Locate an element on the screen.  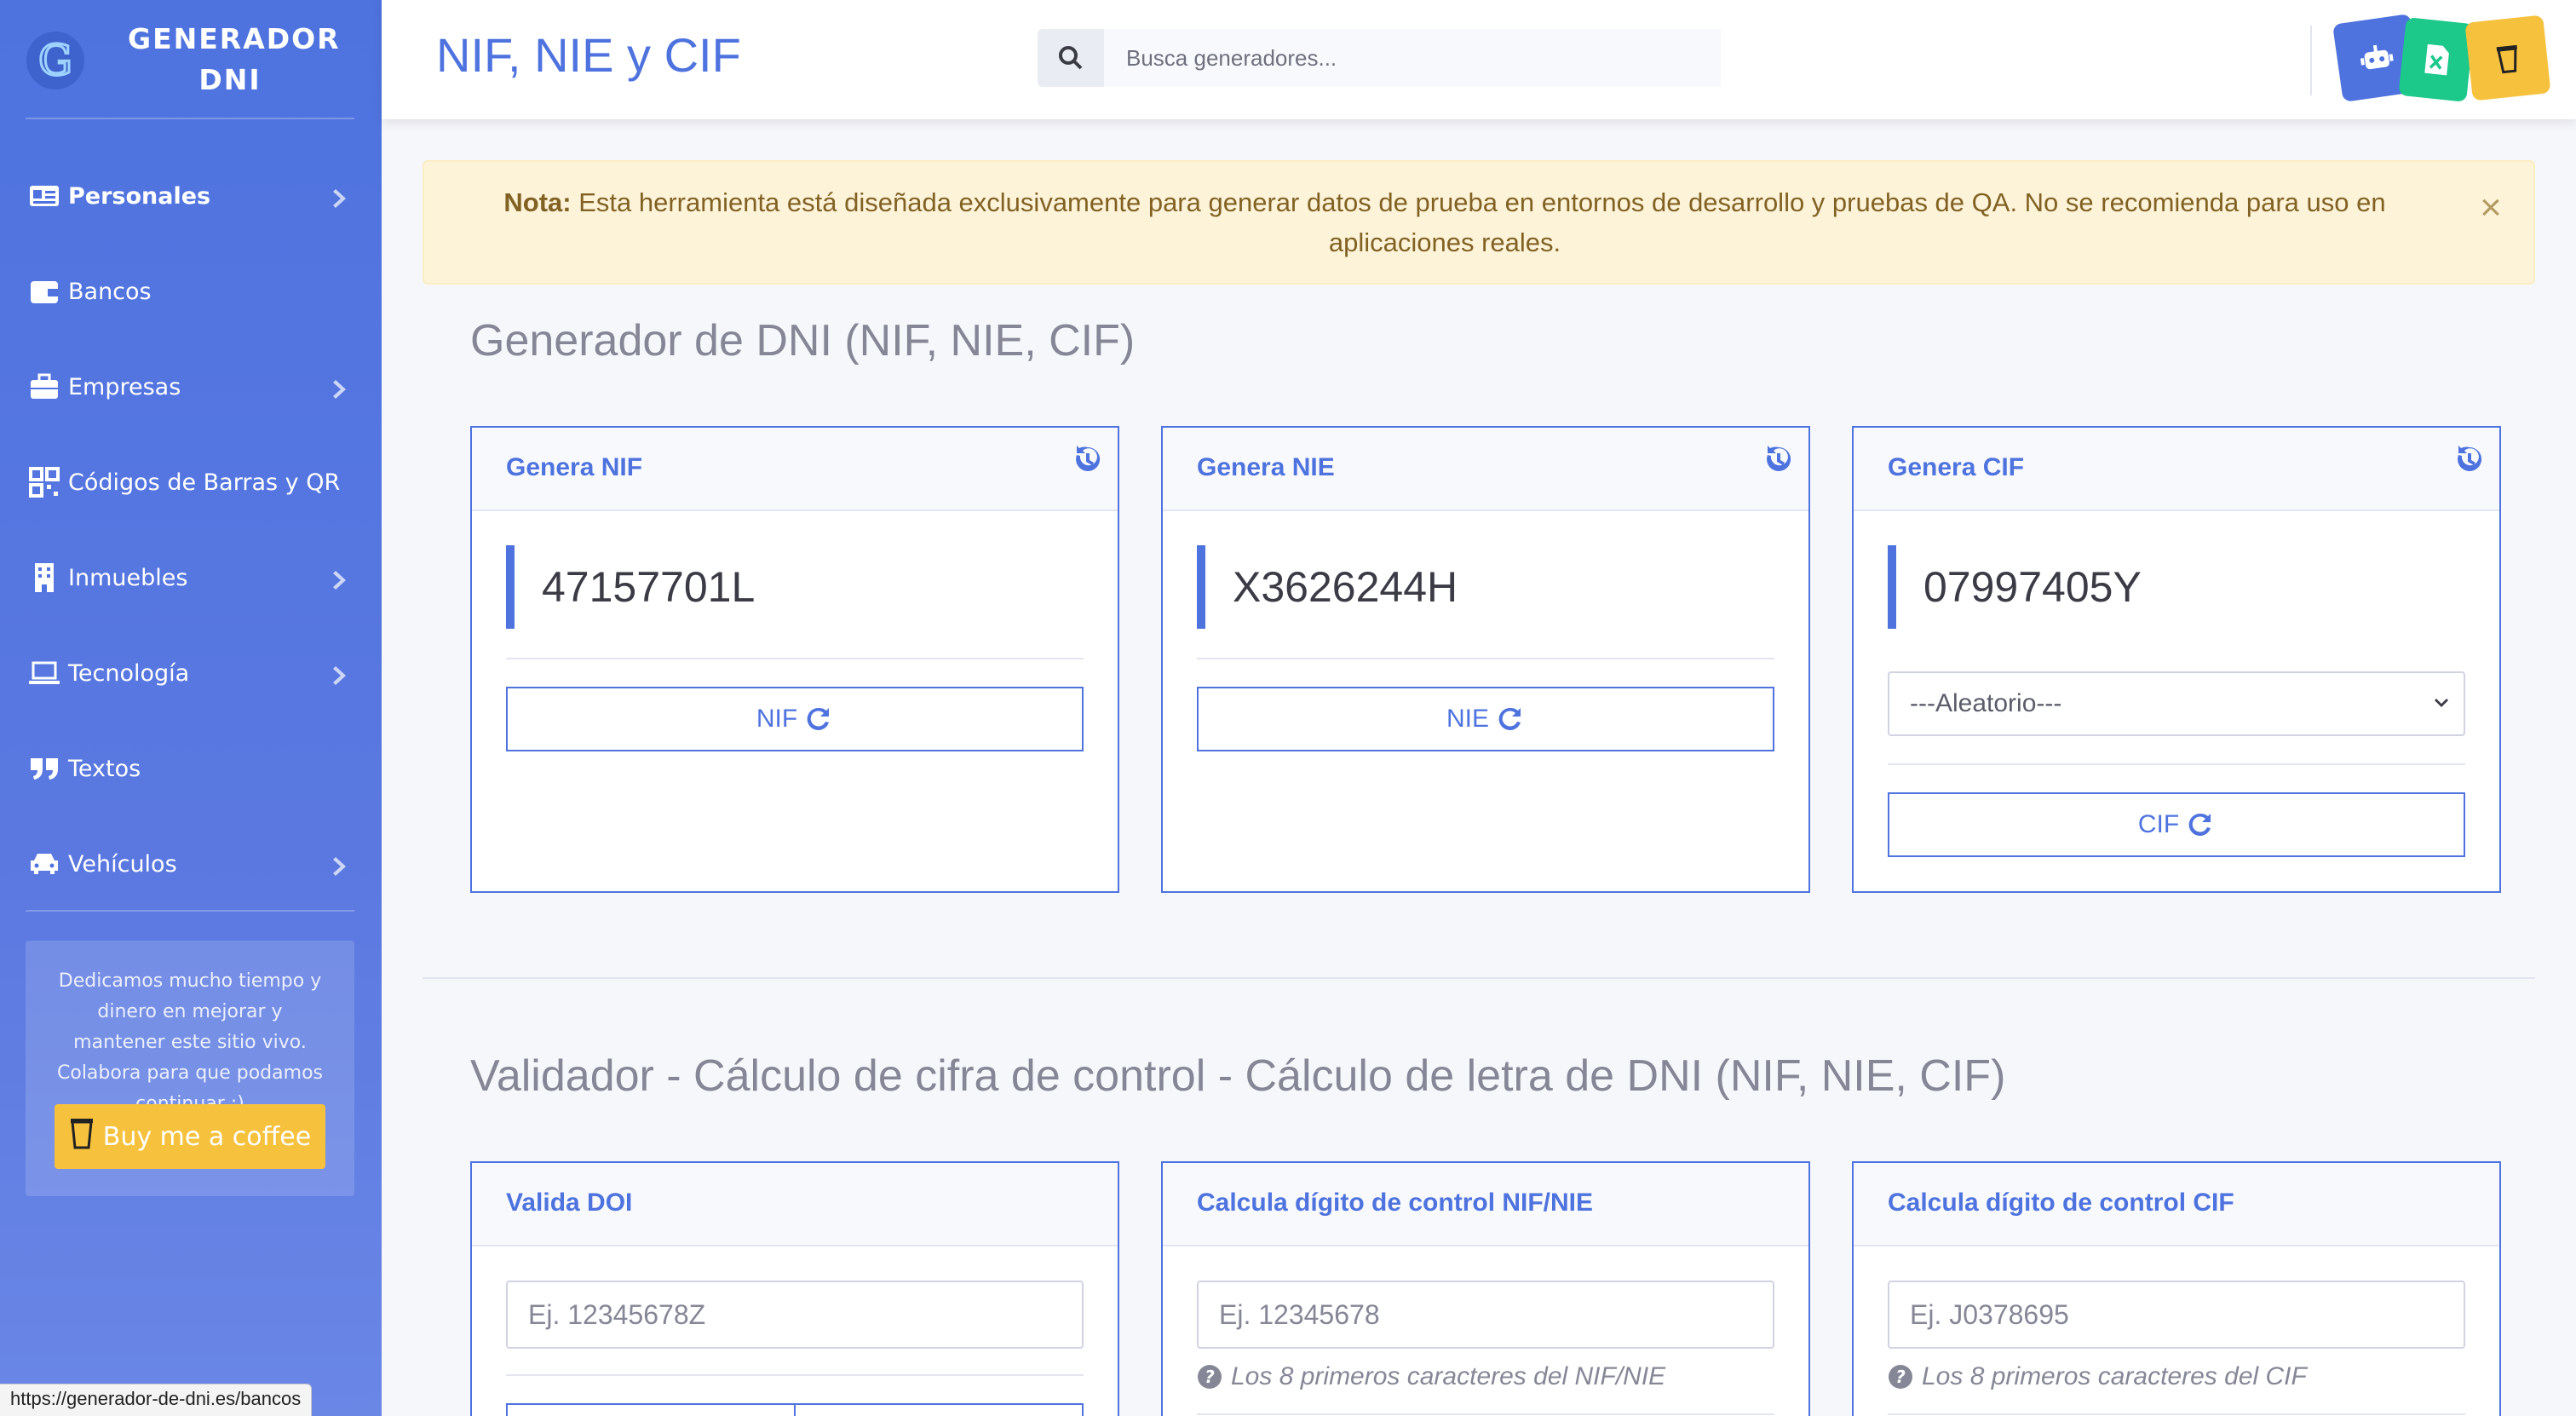
button-group-divider is located at coordinates (795, 1410).